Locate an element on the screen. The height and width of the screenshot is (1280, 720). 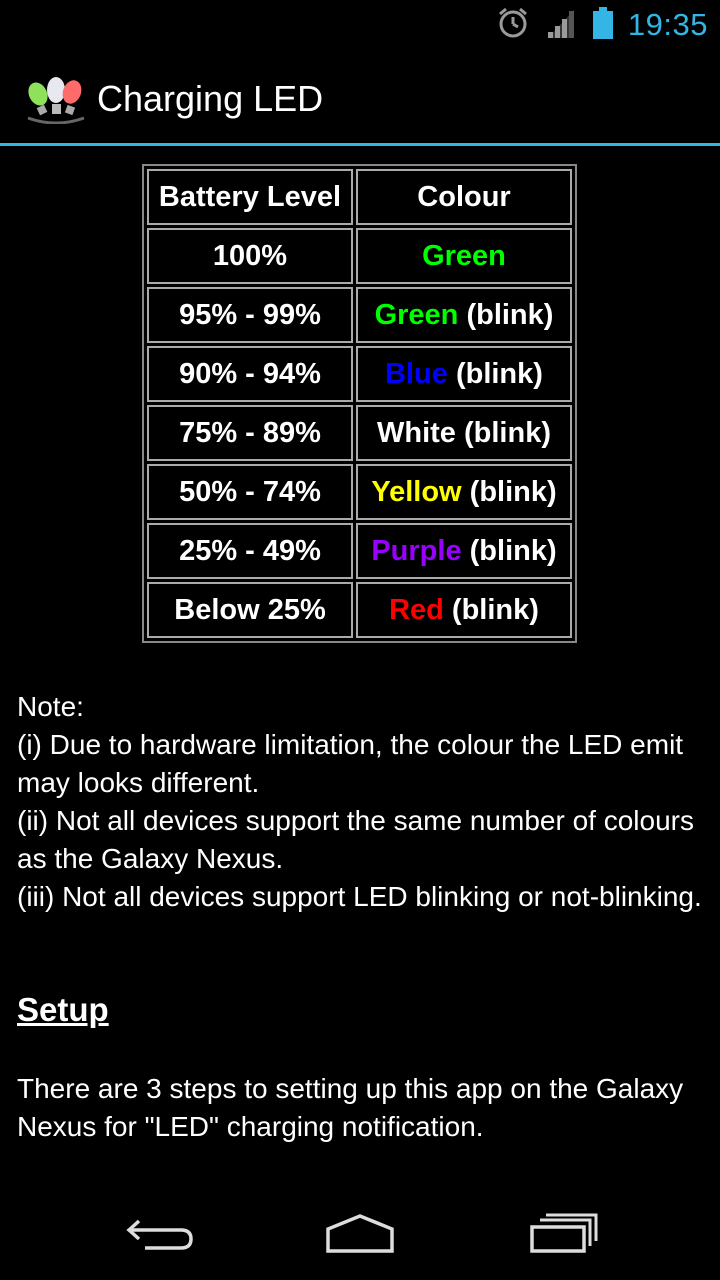
navigation-bar is located at coordinates (360, 1230).